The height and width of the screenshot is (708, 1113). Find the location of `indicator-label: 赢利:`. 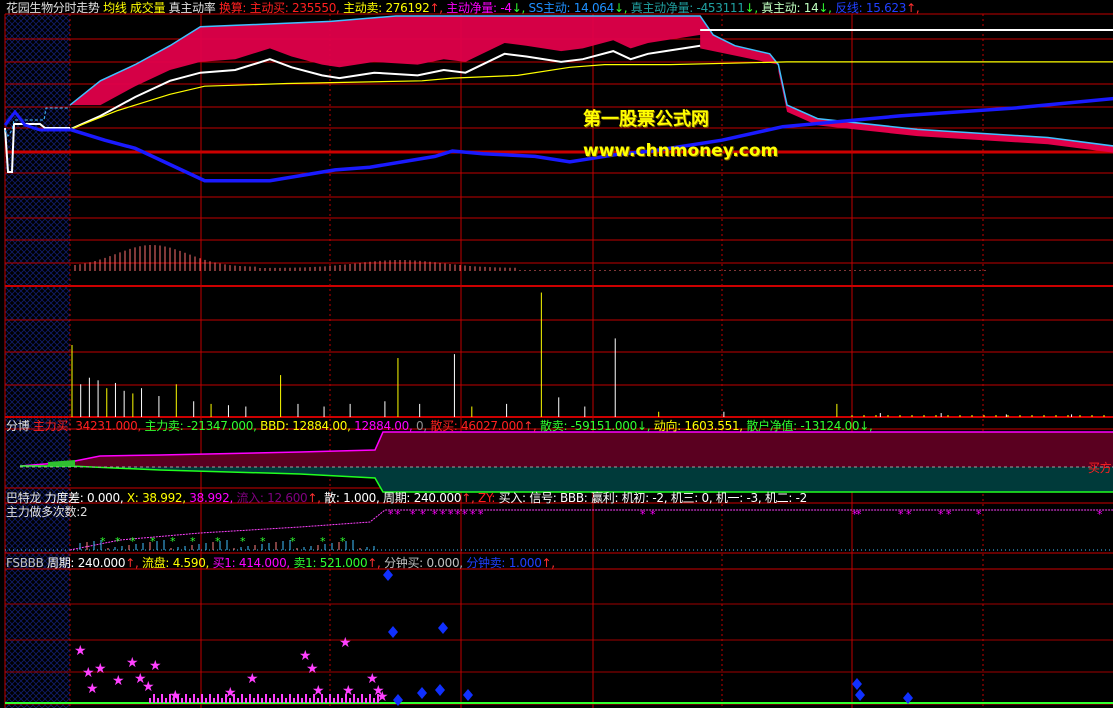

indicator-label: 赢利: is located at coordinates (606, 498).